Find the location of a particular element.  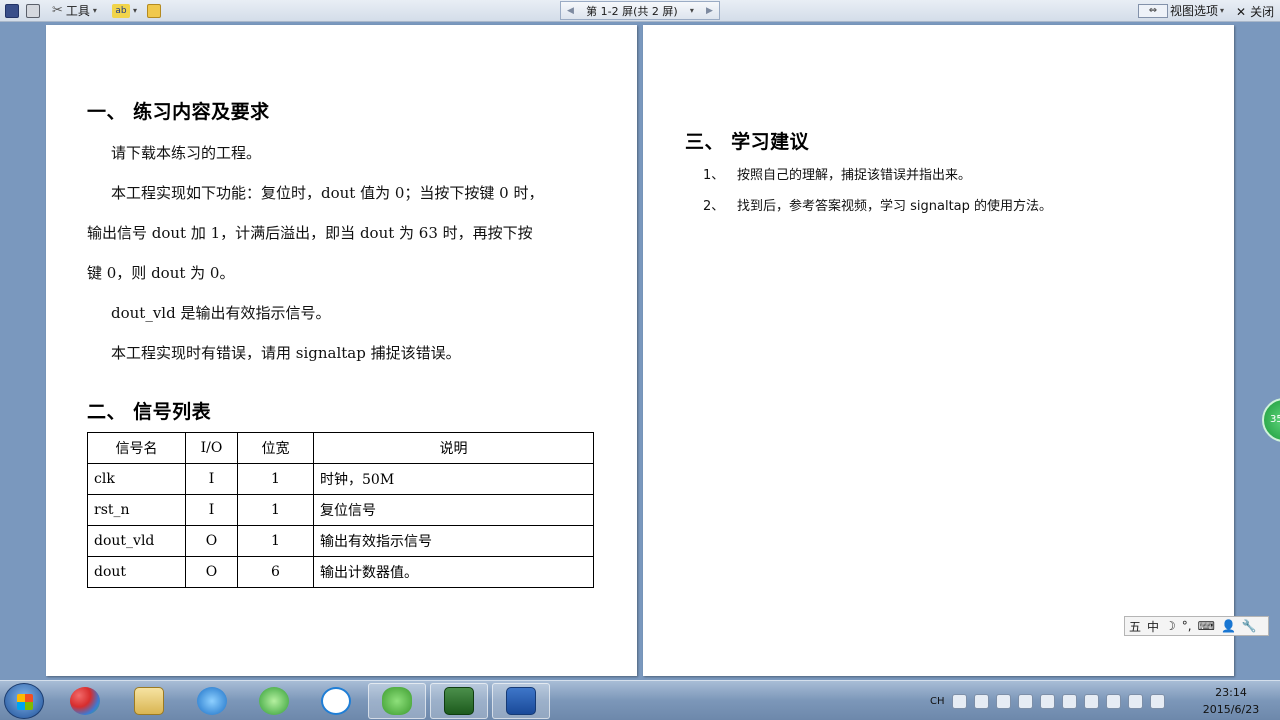

clock-date: 2015/6/23 is located at coordinates (1231, 709).